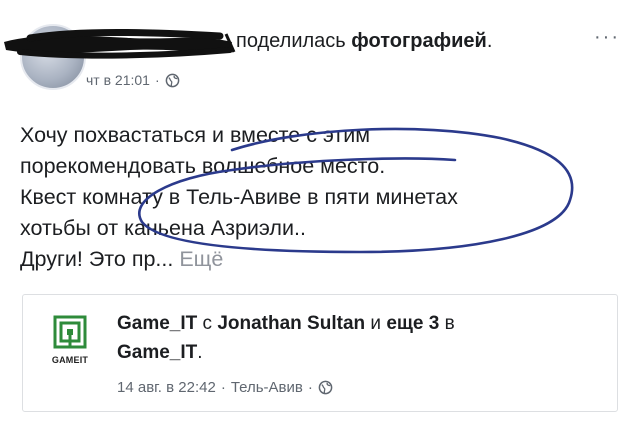  What do you see at coordinates (207, 323) in the screenshot?
I see `with-word: с` at bounding box center [207, 323].